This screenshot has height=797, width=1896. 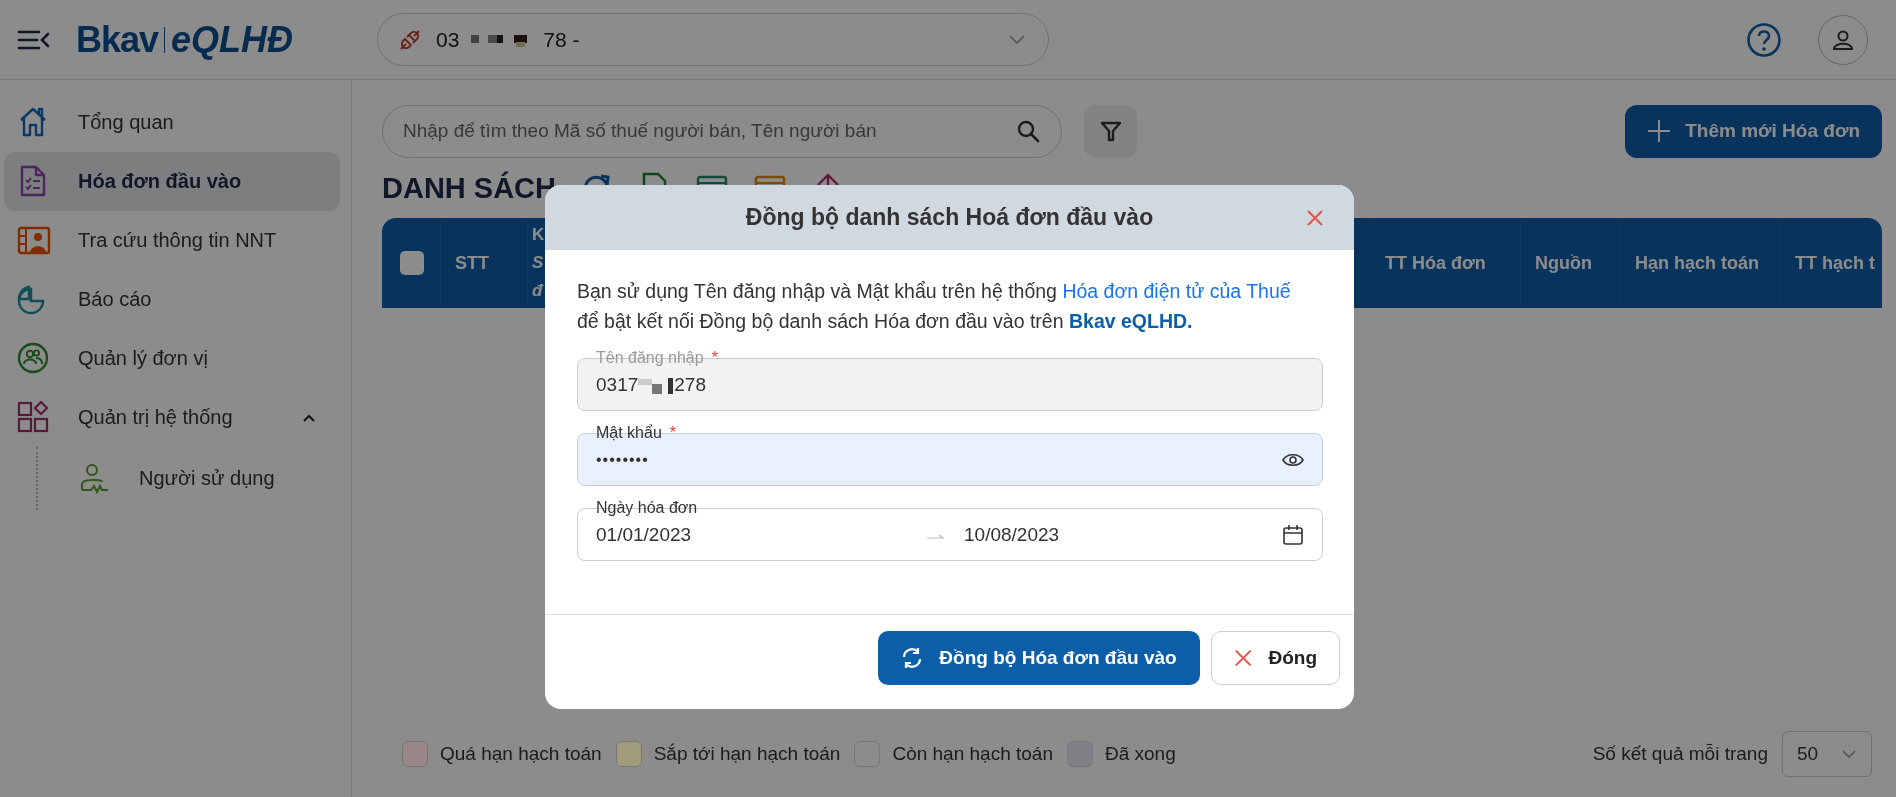 I want to click on sidebar-item: Quản trị hệ thống, so click(x=172, y=417).